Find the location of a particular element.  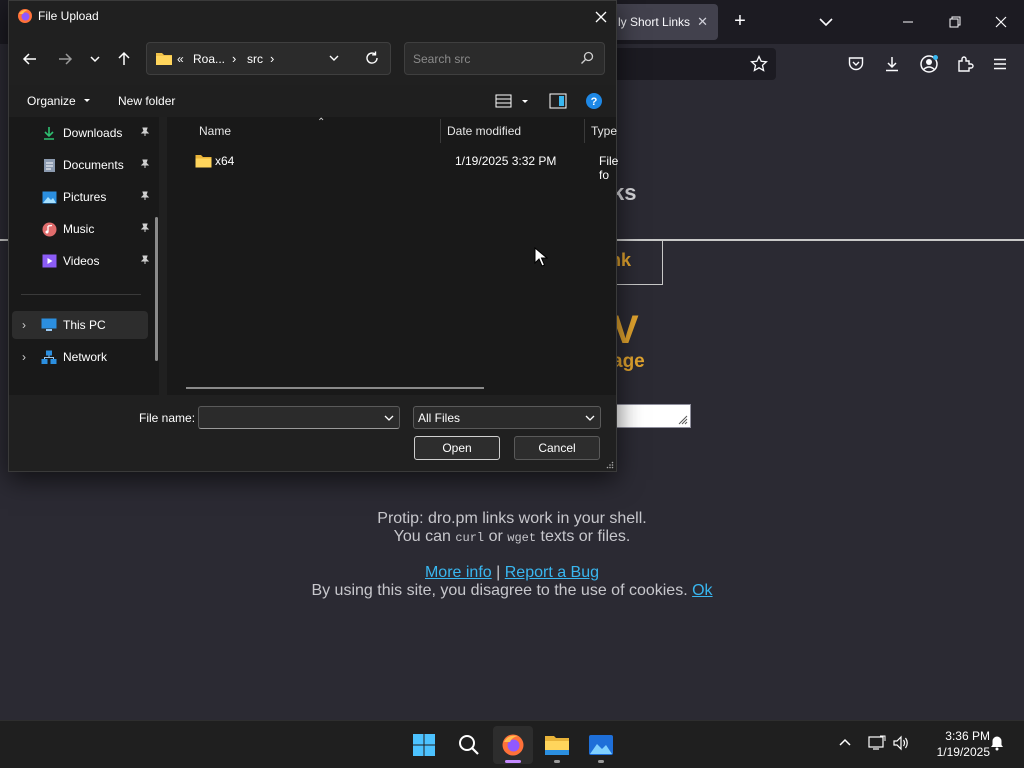

up-button is located at coordinates (124, 59).